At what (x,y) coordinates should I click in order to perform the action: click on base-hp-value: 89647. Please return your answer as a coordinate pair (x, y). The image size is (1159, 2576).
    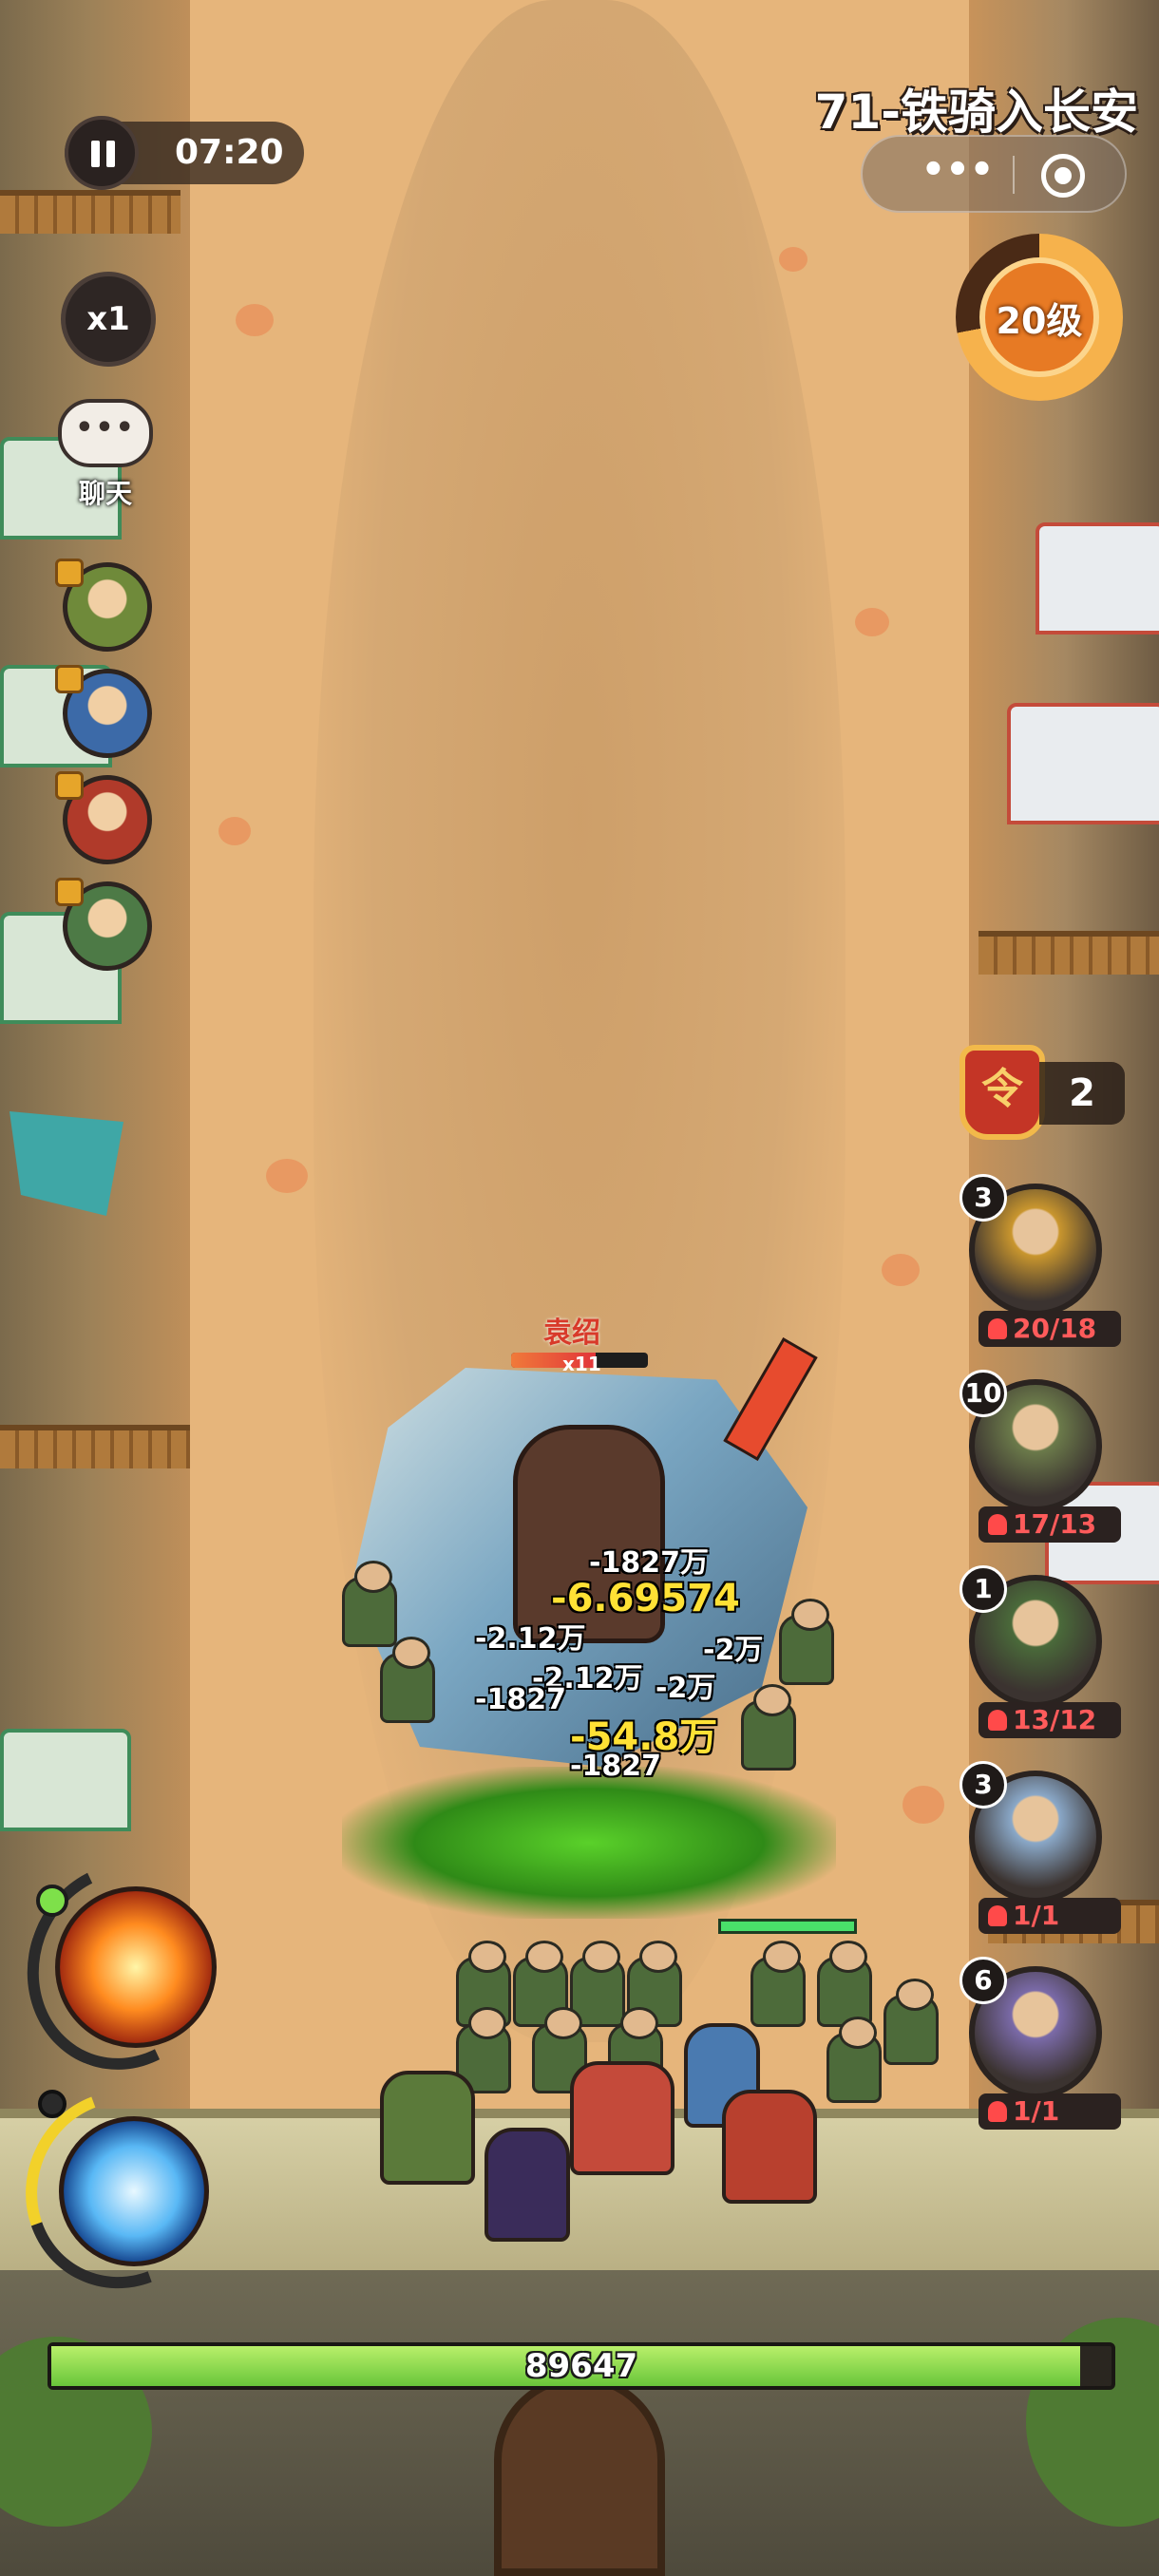
    Looking at the image, I should click on (581, 2366).